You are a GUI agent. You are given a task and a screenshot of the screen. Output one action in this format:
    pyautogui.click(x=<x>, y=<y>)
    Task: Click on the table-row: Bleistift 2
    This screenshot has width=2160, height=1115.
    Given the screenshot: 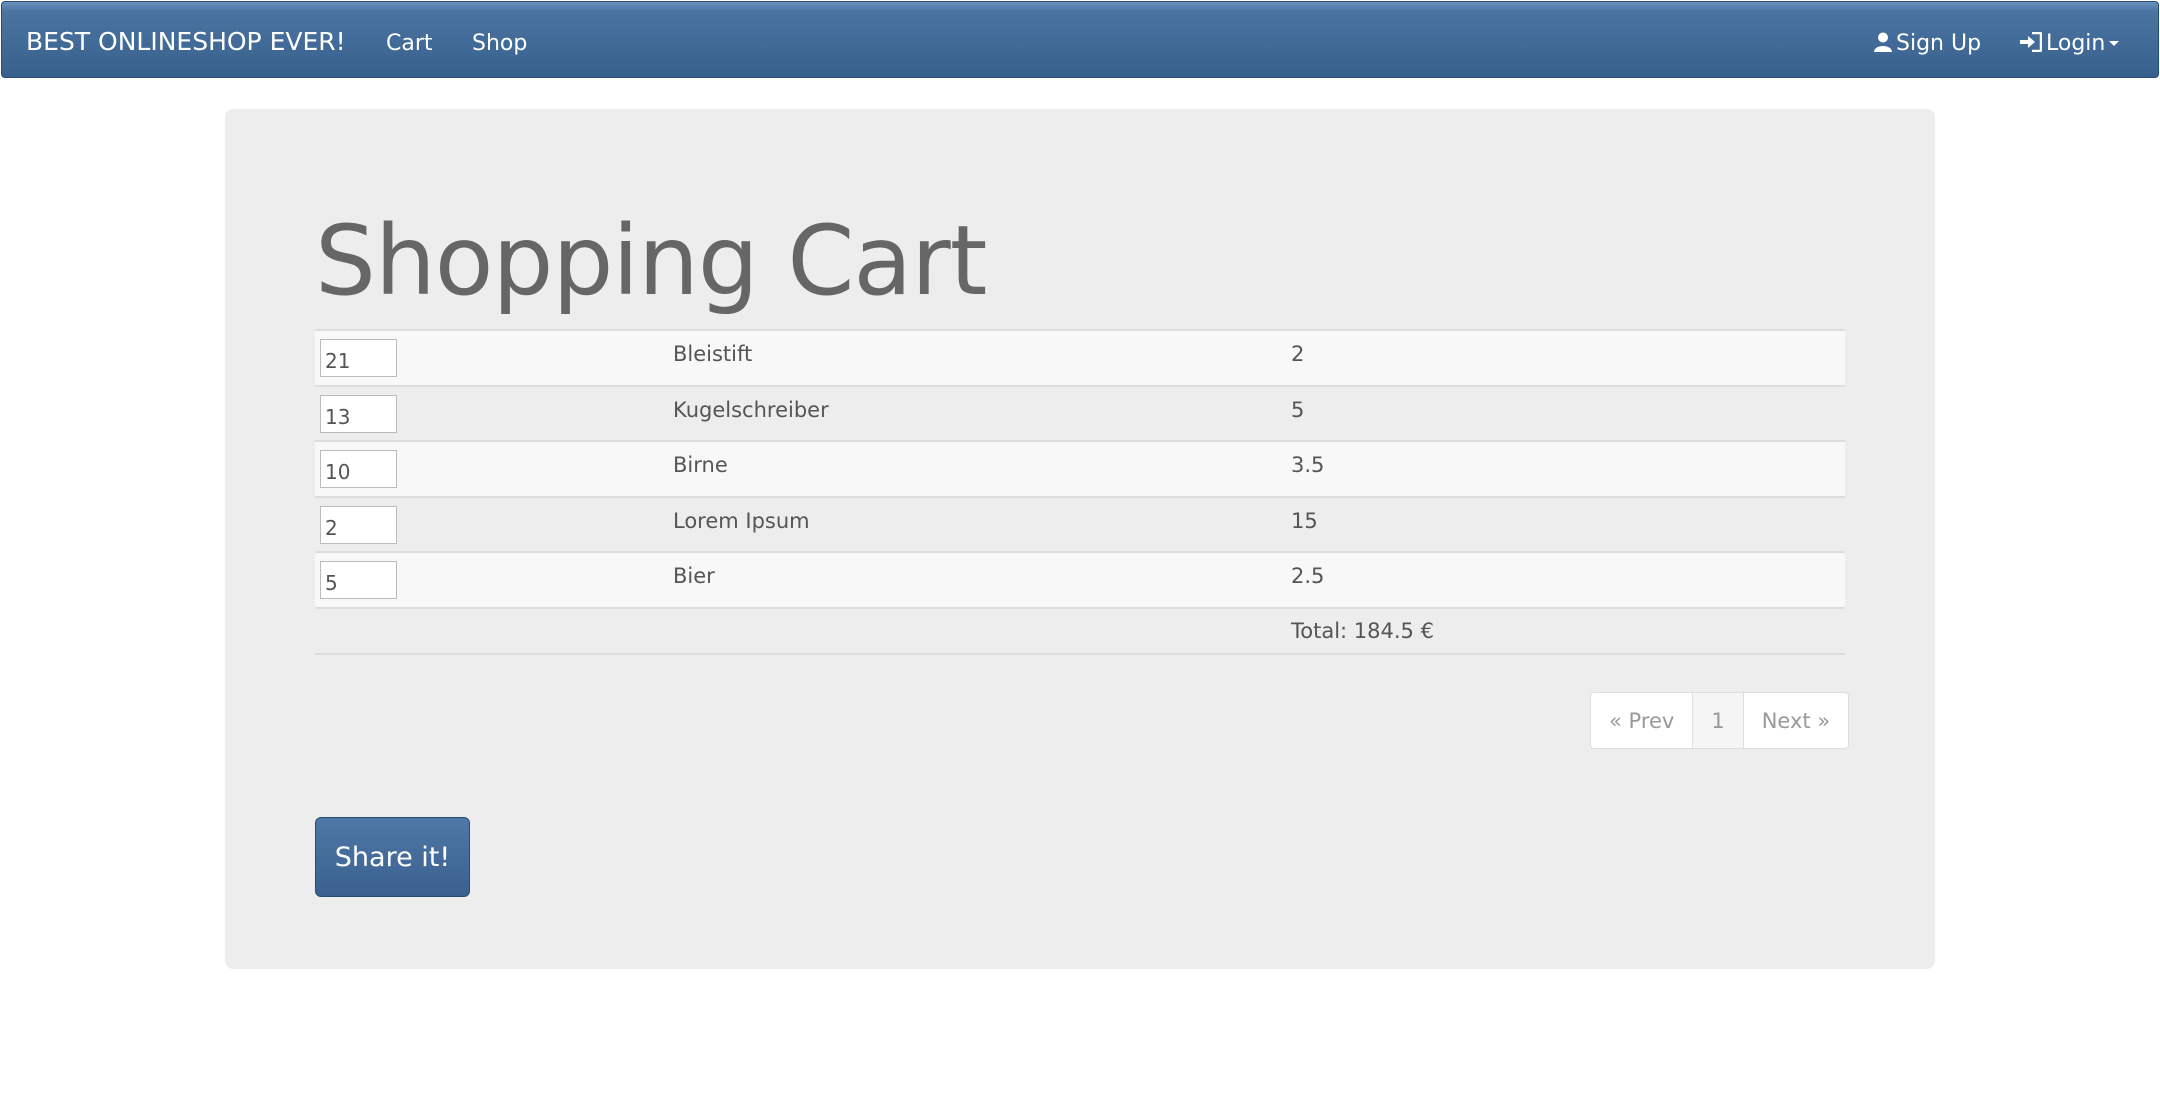 What is the action you would take?
    pyautogui.click(x=1080, y=358)
    